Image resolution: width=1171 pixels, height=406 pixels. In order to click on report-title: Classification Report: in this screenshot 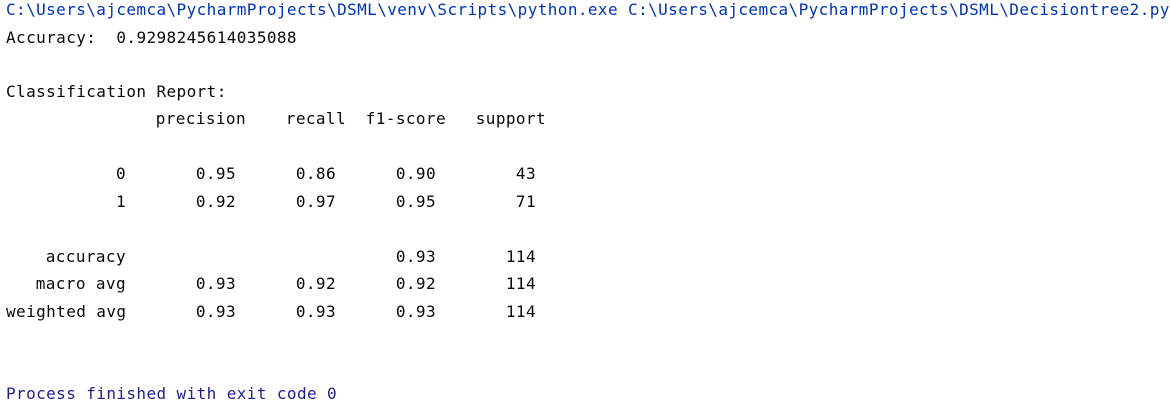, I will do `click(116, 91)`.